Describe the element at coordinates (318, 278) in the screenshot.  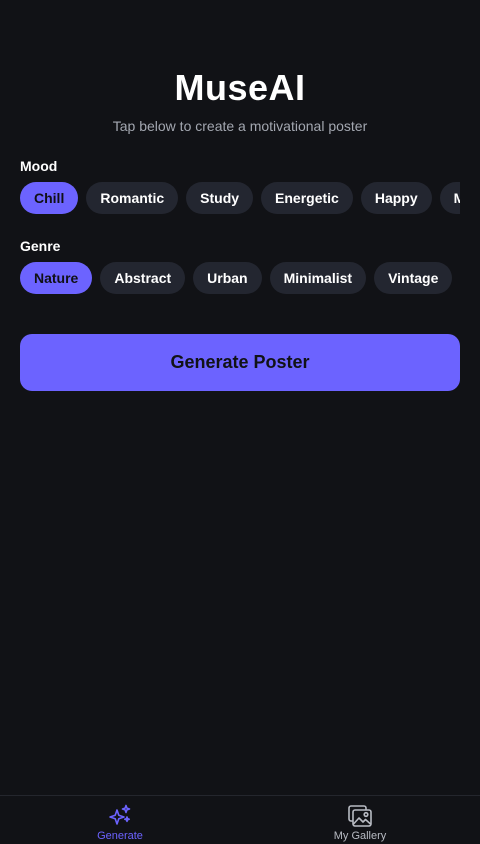
I see `genre-chip-minimalist: Minimalist` at that location.